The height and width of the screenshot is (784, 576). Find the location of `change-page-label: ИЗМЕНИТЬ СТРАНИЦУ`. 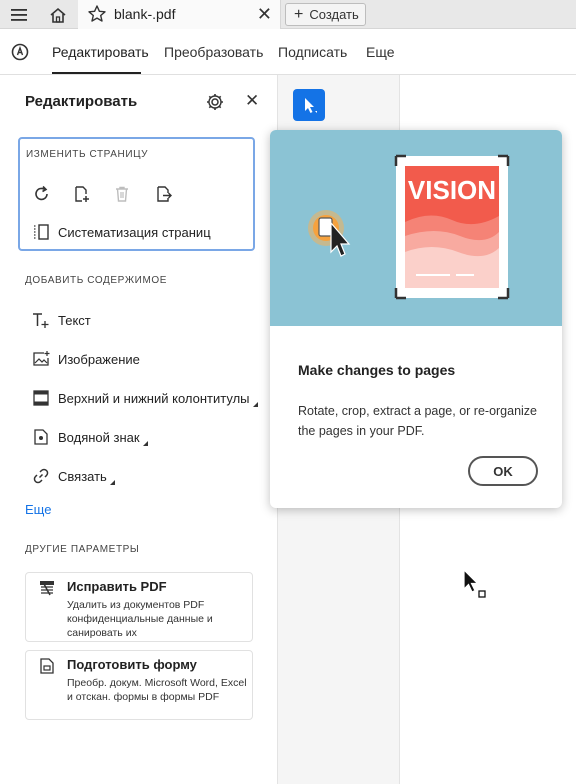

change-page-label: ИЗМЕНИТЬ СТРАНИЦУ is located at coordinates (87, 154).